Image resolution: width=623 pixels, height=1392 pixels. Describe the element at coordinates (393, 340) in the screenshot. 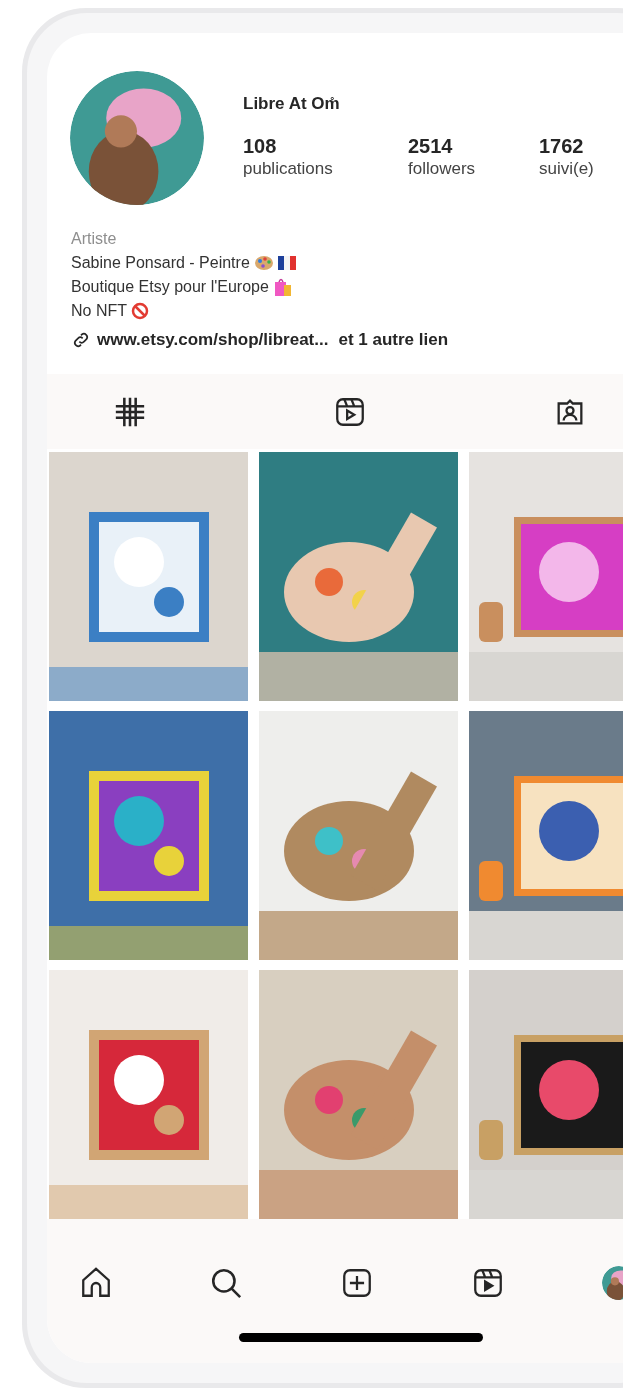

I see `more-links: et 1 autre lien` at that location.